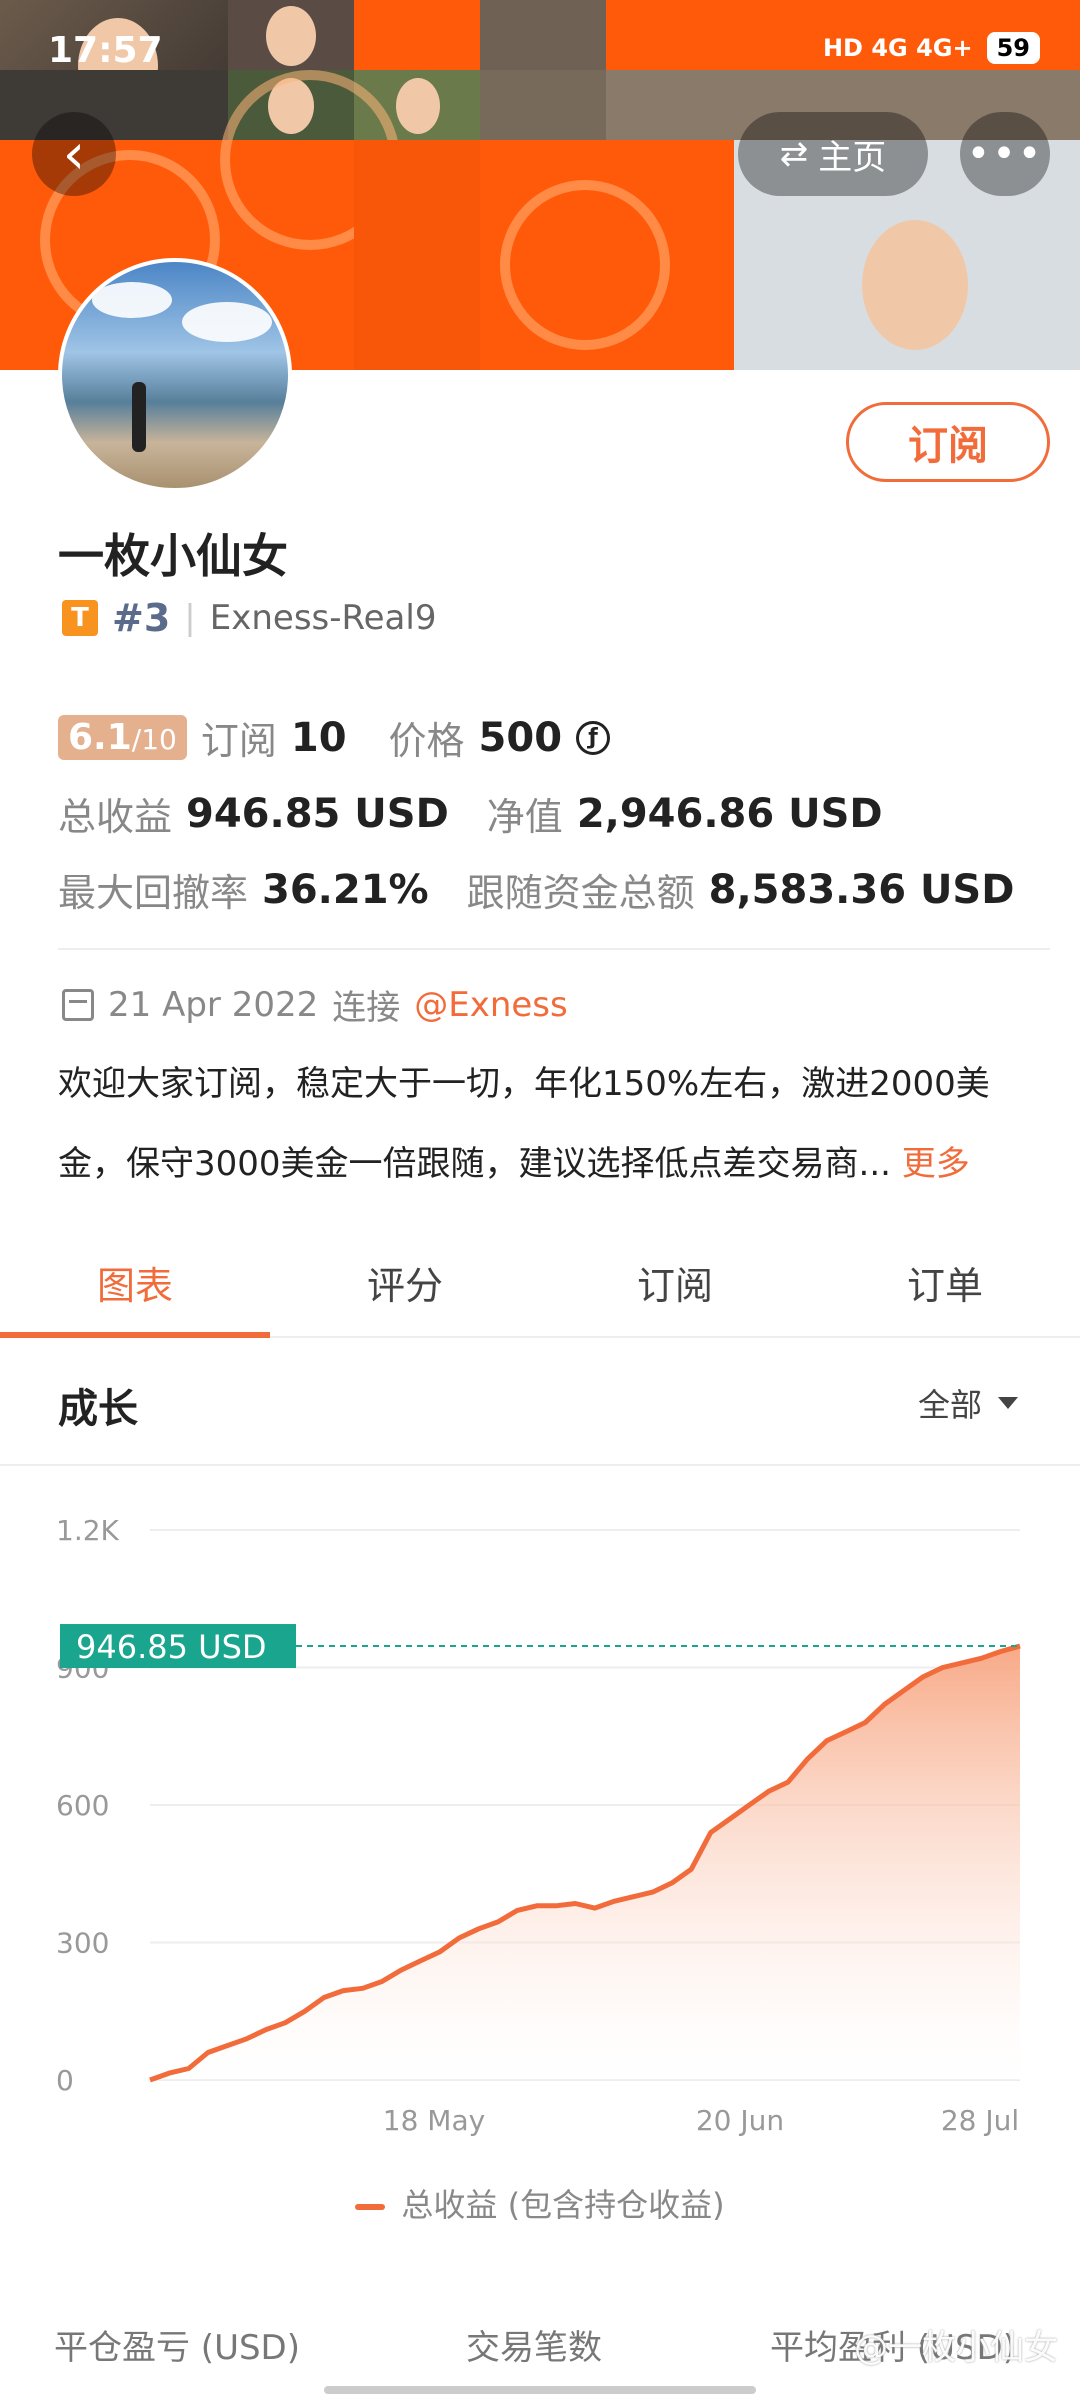 Image resolution: width=1080 pixels, height=2400 pixels. Describe the element at coordinates (88, 1530) in the screenshot. I see `y-tick-label: 1.2K` at that location.